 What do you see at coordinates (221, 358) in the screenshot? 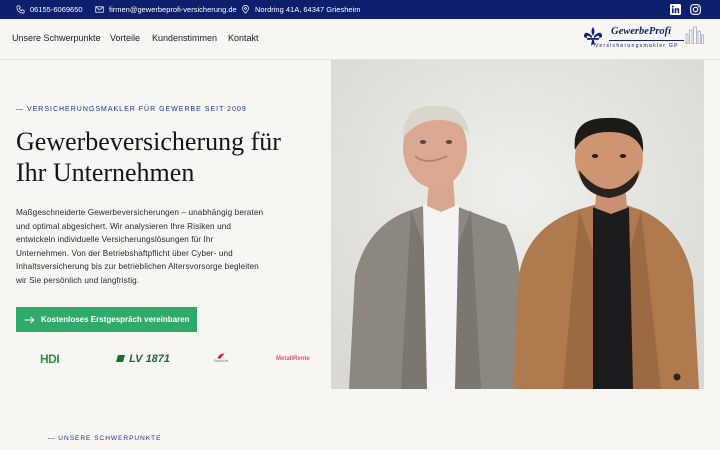
I see `partner-logo-swisslife: SwissLife` at bounding box center [221, 358].